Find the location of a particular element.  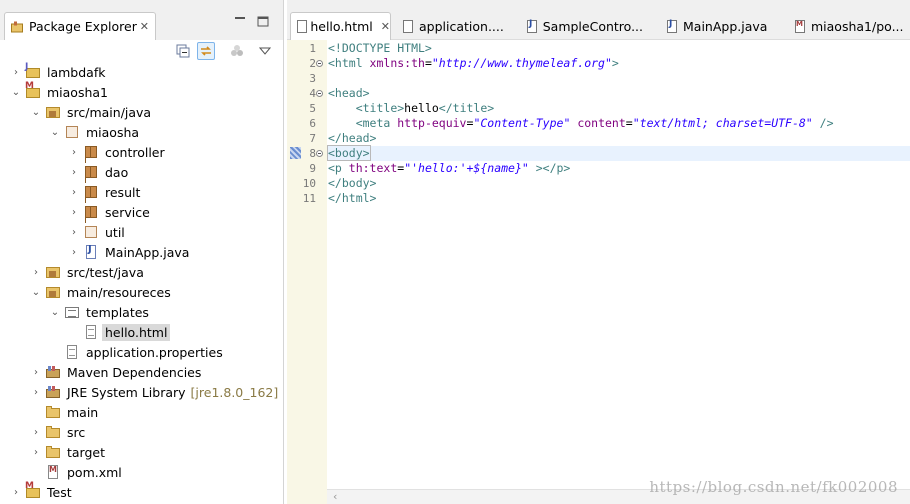

view-menu-icon is located at coordinates (265, 51).